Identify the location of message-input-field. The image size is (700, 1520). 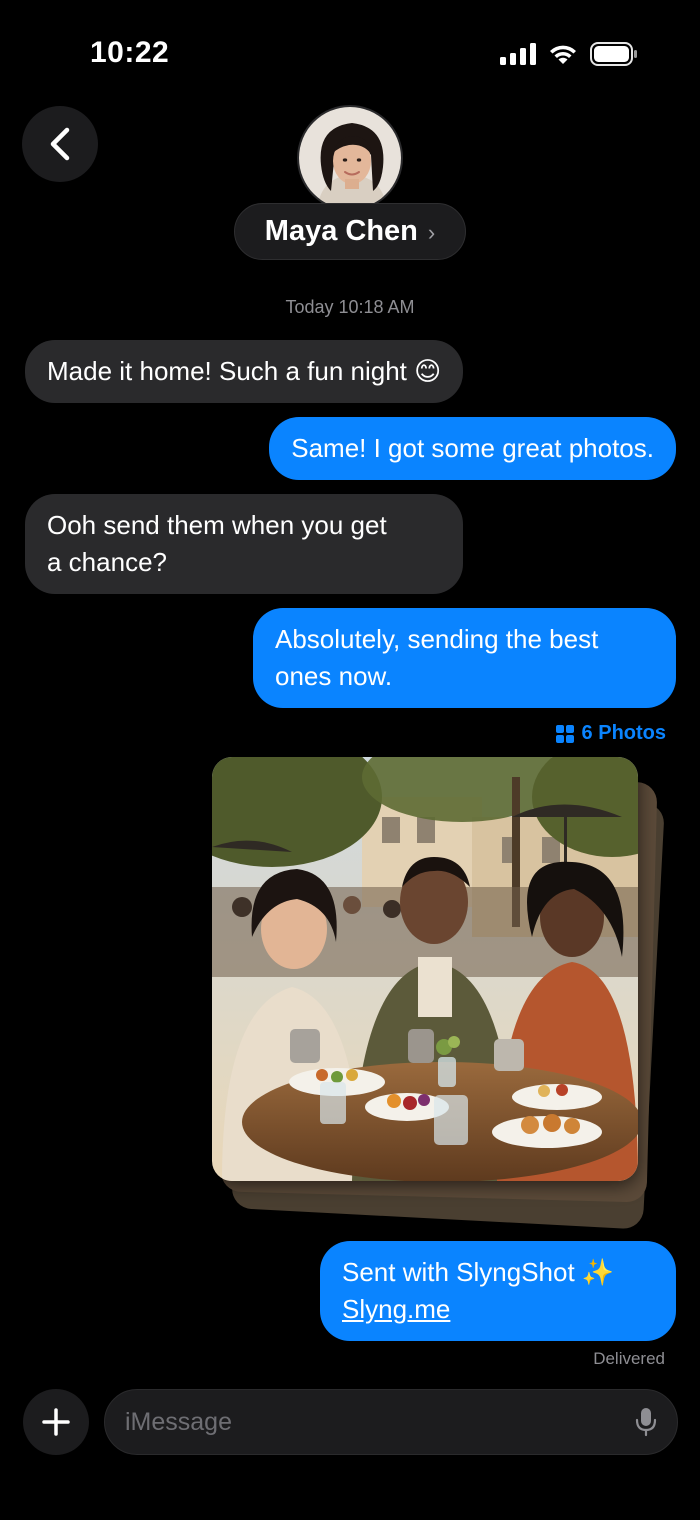
(391, 1422).